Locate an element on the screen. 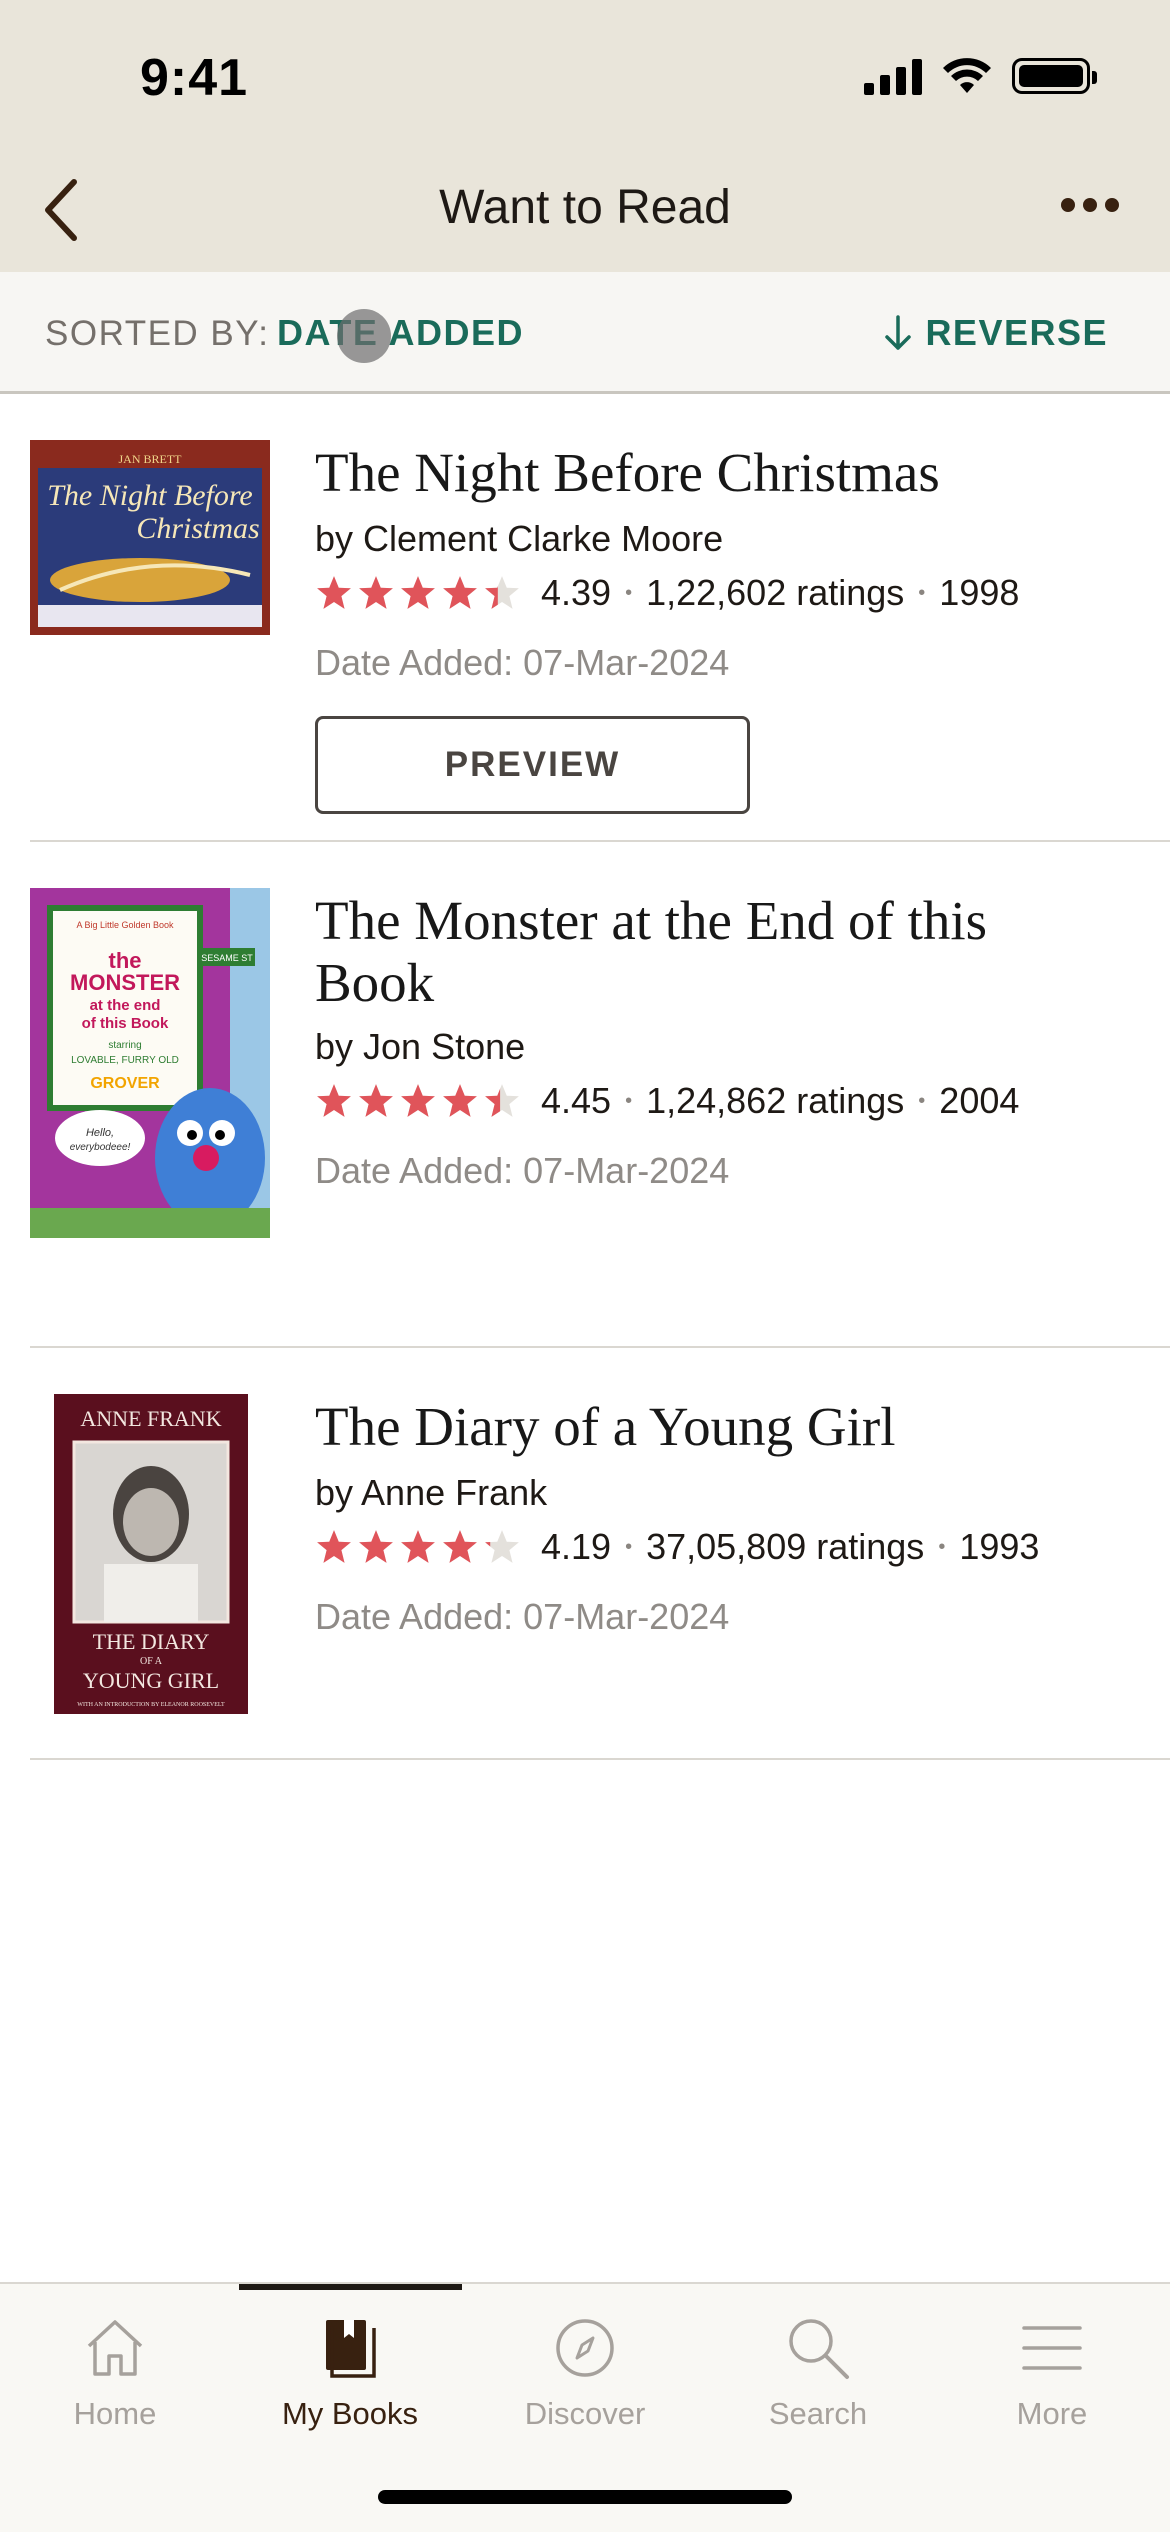 The width and height of the screenshot is (1170, 2532). touch-indicator is located at coordinates (364, 336).